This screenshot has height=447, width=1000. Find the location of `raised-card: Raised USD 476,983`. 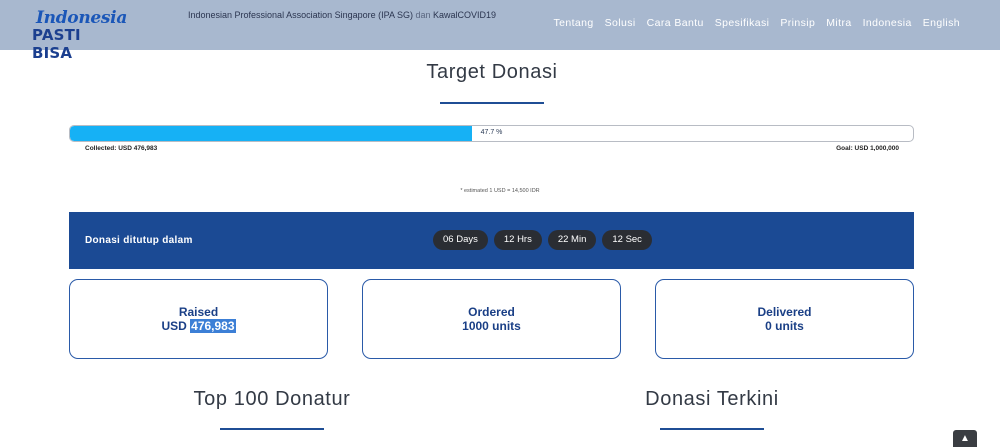

raised-card: Raised USD 476,983 is located at coordinates (198, 319).